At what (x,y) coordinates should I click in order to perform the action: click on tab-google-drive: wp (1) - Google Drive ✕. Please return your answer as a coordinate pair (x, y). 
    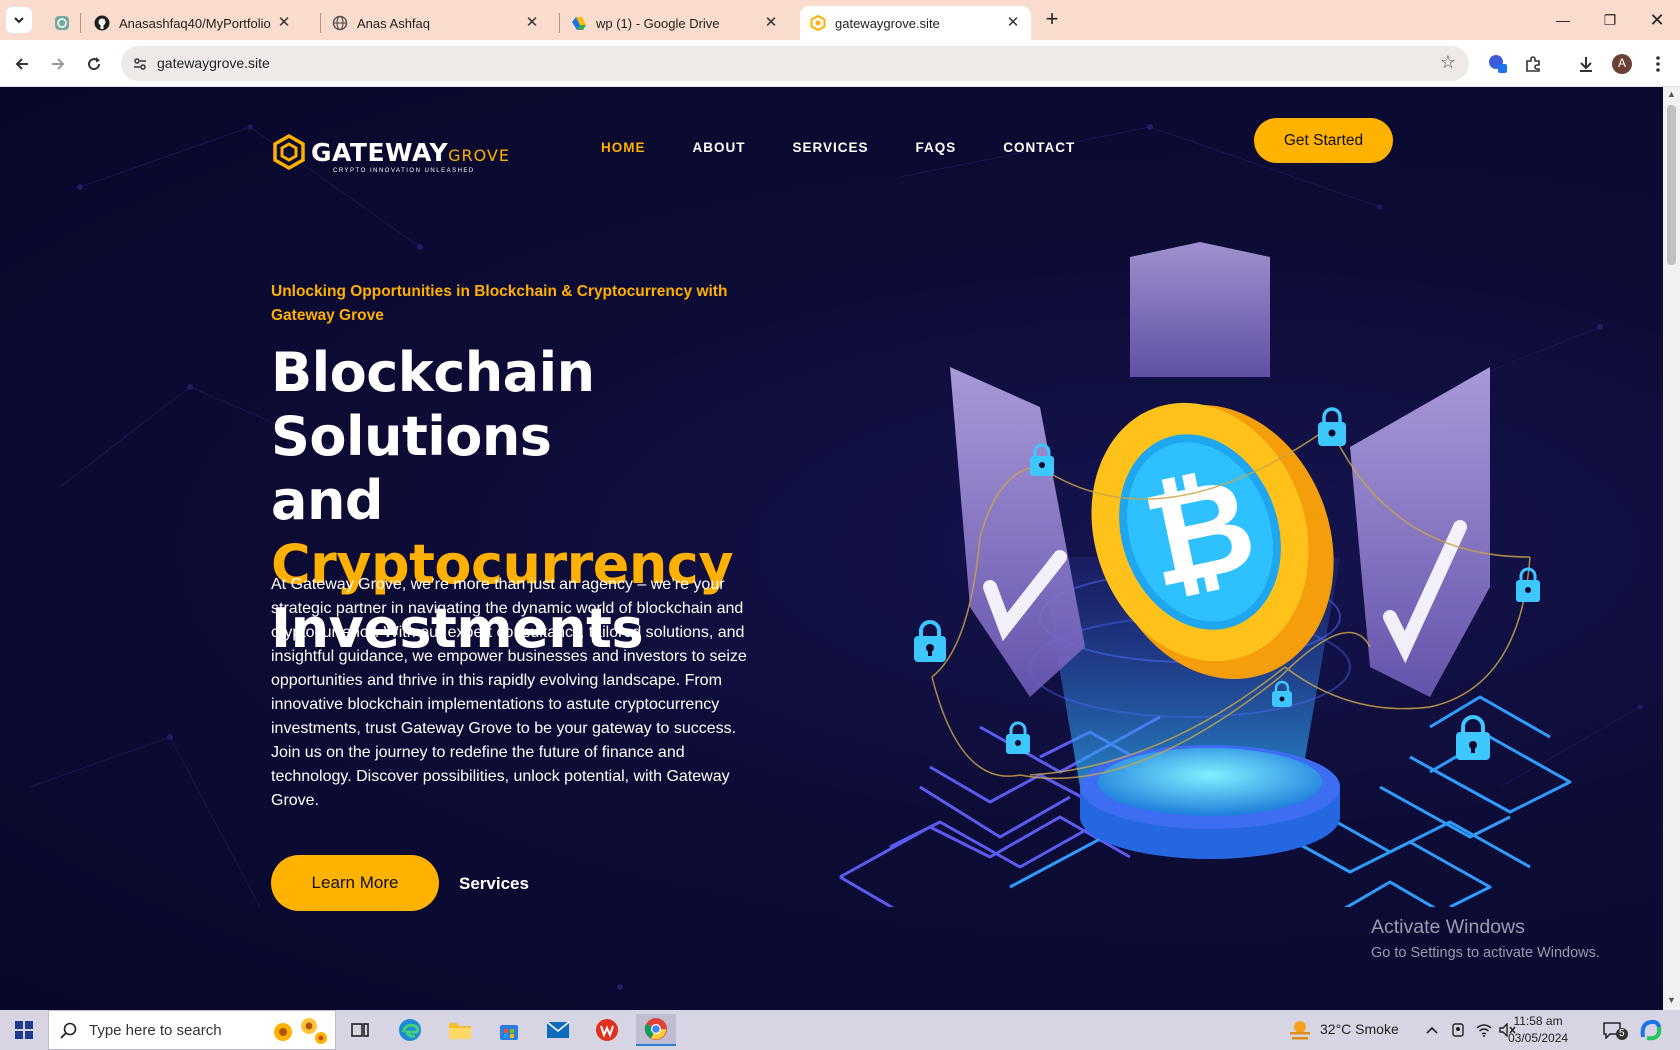
    Looking at the image, I should click on (675, 23).